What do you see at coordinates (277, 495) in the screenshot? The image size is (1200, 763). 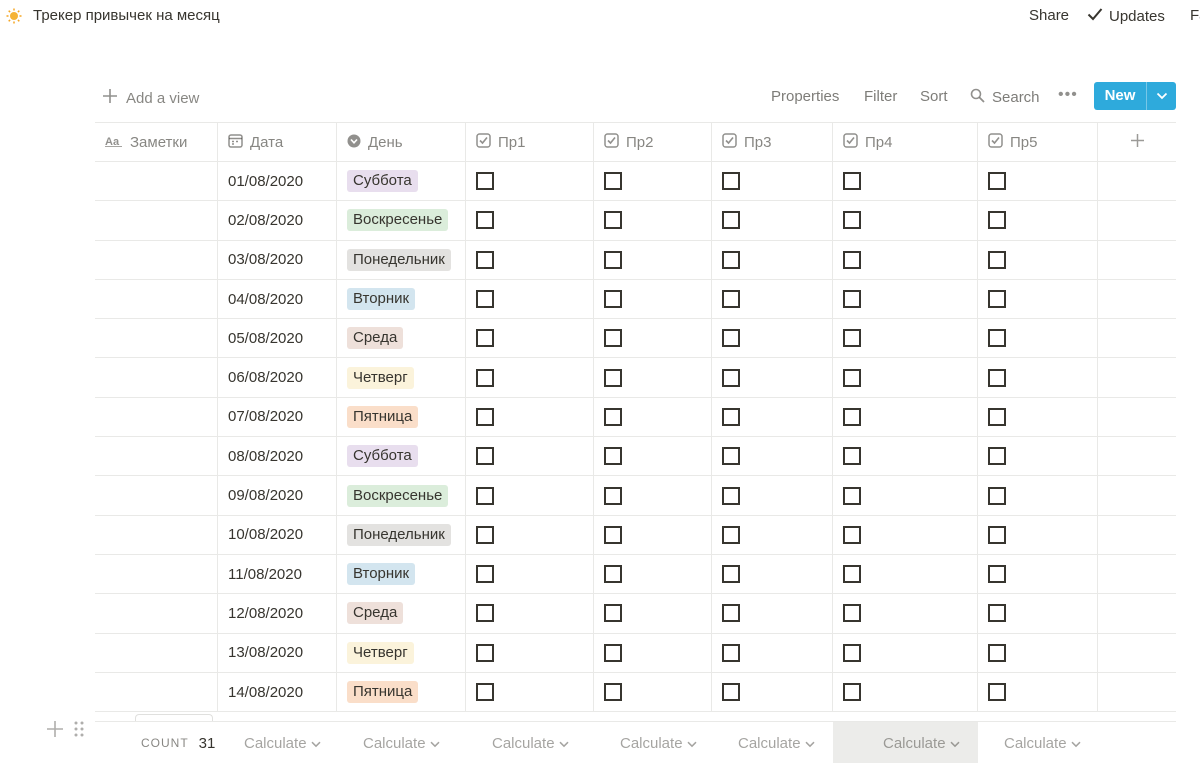 I see `date-cell: 09/08/2020` at bounding box center [277, 495].